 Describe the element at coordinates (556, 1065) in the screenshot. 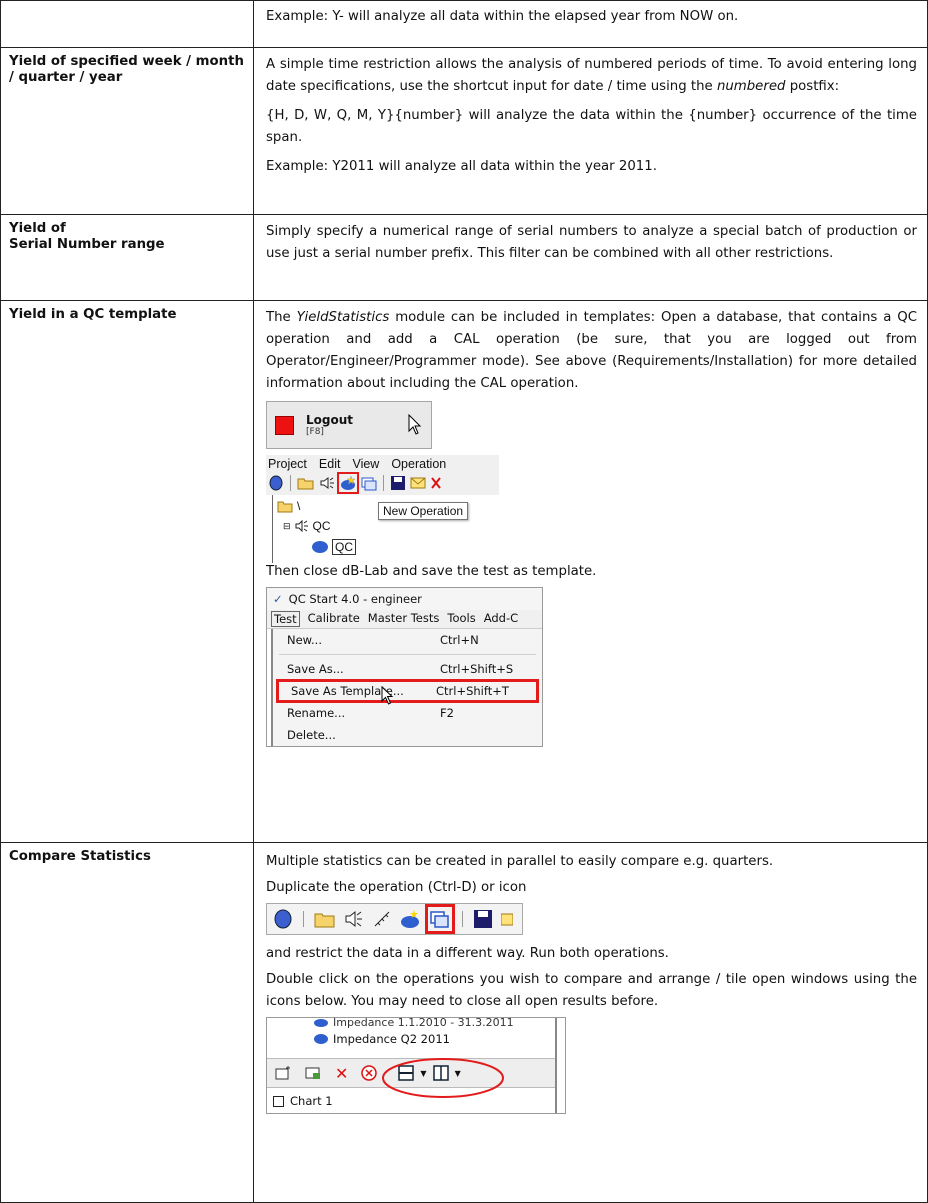

I see `splitter` at that location.